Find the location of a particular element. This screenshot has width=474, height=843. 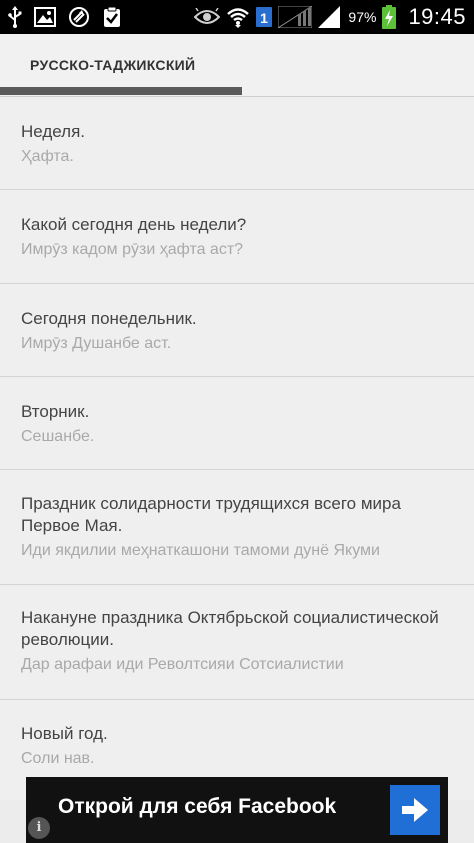

phrase-russian: Сегодня понедельник. is located at coordinates (109, 318).